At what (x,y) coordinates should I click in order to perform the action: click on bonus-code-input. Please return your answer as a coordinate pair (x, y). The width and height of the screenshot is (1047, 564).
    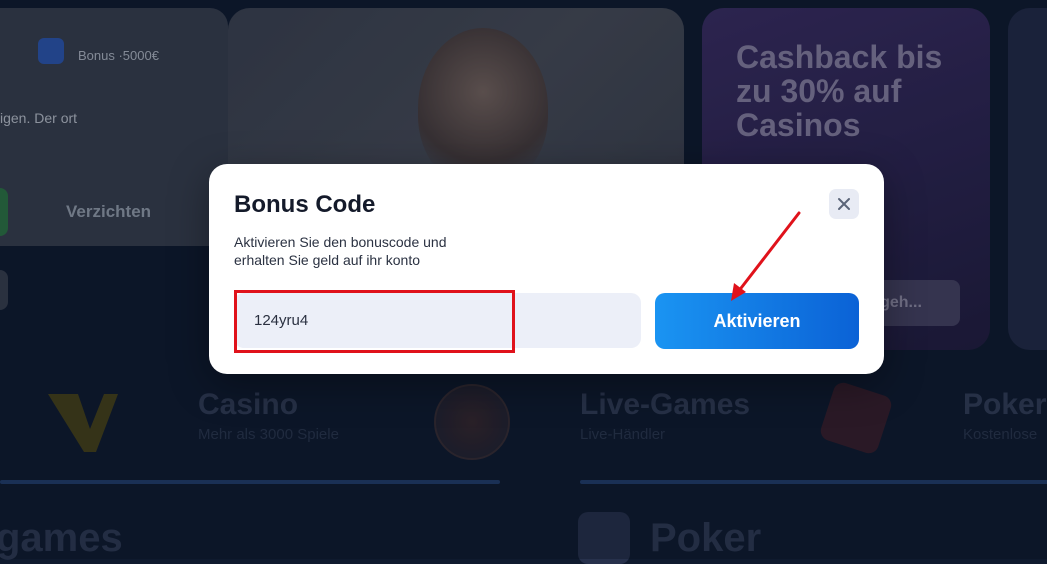
    Looking at the image, I should click on (437, 320).